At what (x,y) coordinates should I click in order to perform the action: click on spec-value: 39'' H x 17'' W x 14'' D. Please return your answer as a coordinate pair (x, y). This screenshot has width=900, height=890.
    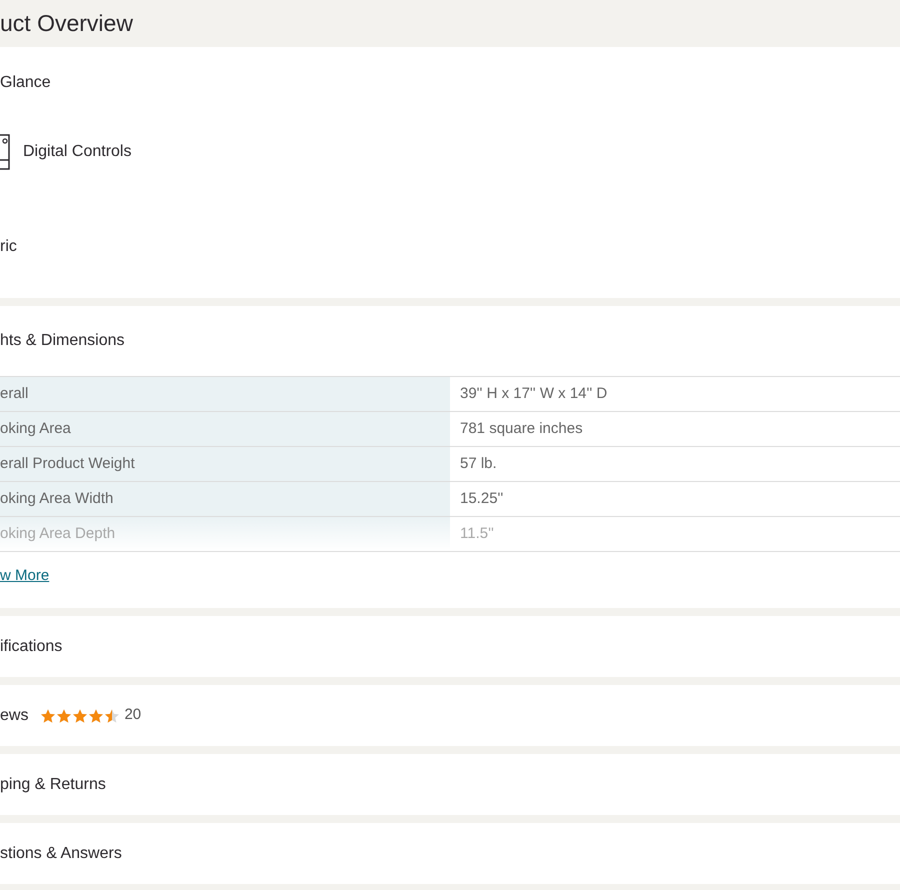
    Looking at the image, I should click on (533, 394).